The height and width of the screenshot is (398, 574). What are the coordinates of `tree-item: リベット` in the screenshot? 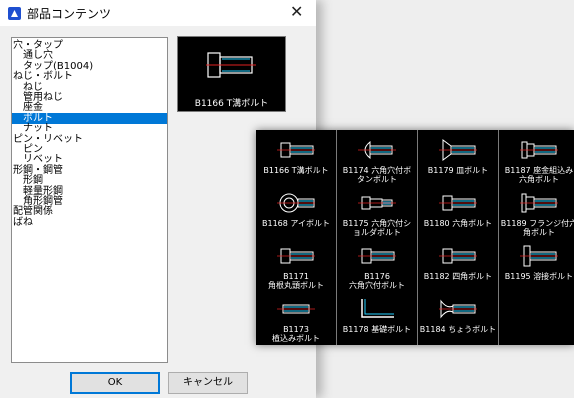 It's located at (43, 159).